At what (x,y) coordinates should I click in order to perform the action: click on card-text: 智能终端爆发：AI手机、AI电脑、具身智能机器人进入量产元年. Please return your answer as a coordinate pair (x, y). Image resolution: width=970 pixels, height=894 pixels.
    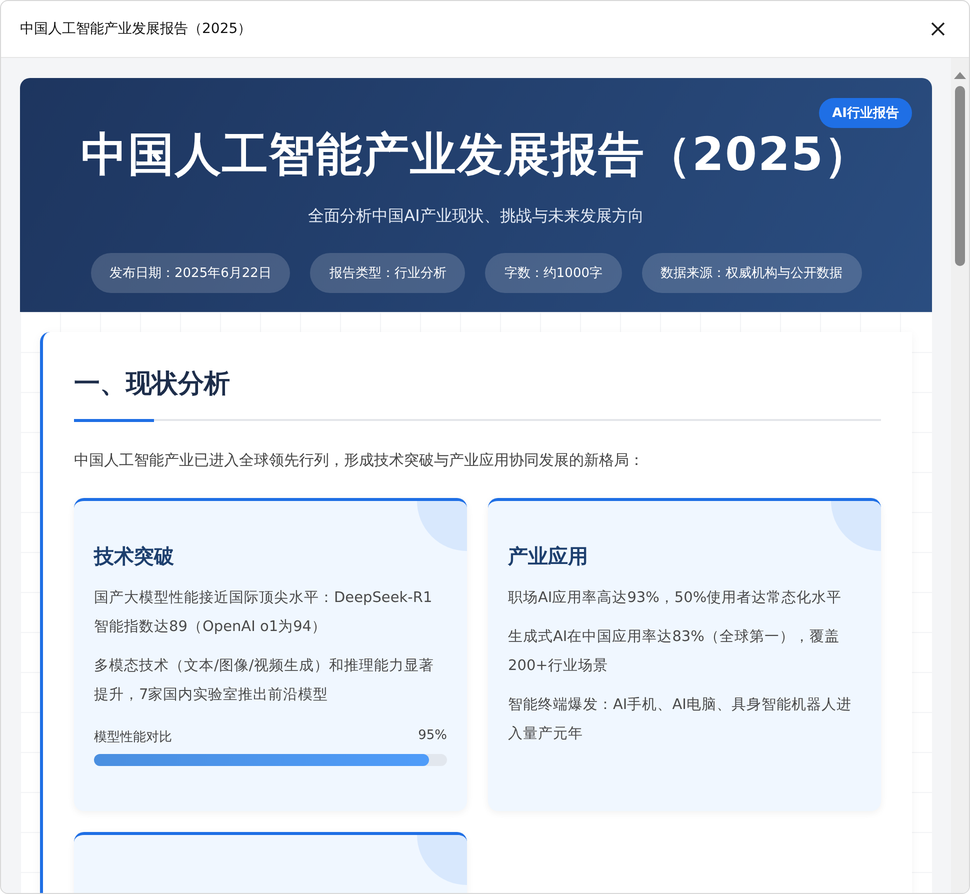
    Looking at the image, I should click on (680, 720).